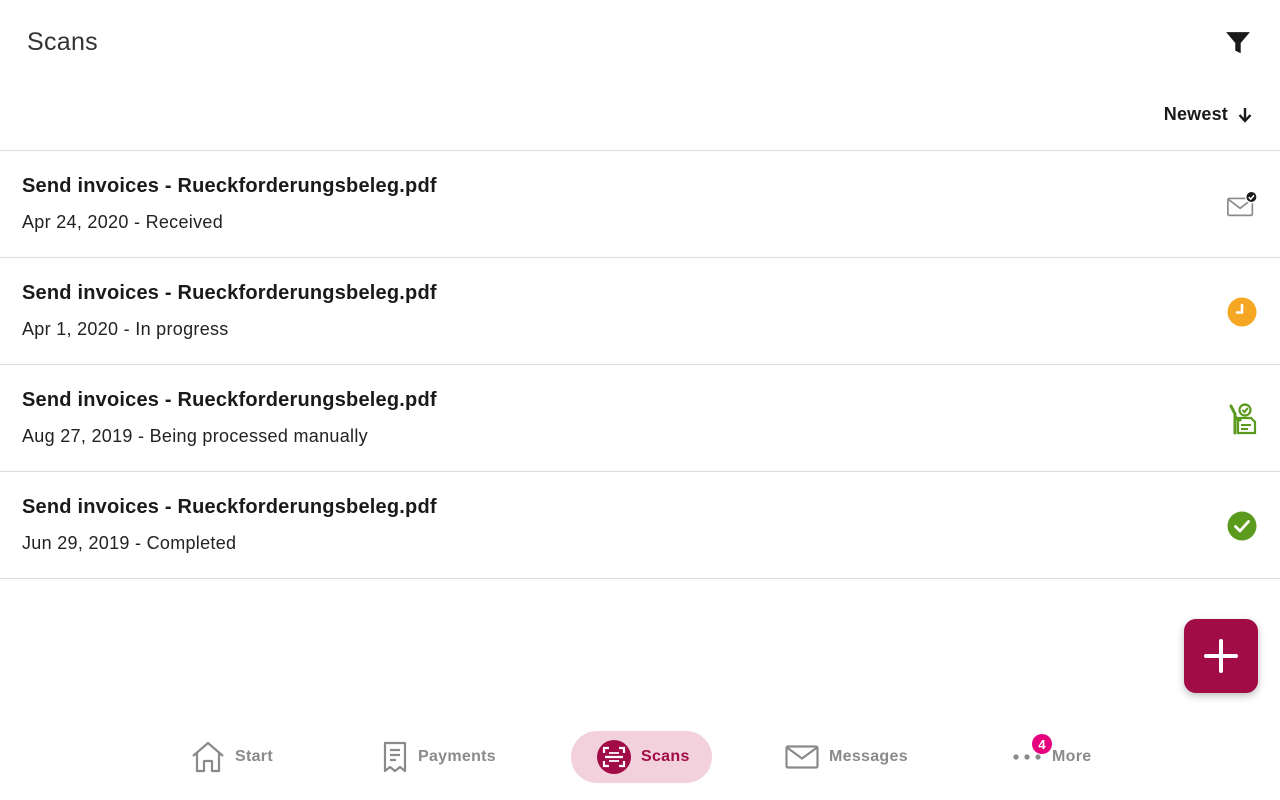  I want to click on bottom-navigation: Start Payments Scans Messages More 4, so click(640, 760).